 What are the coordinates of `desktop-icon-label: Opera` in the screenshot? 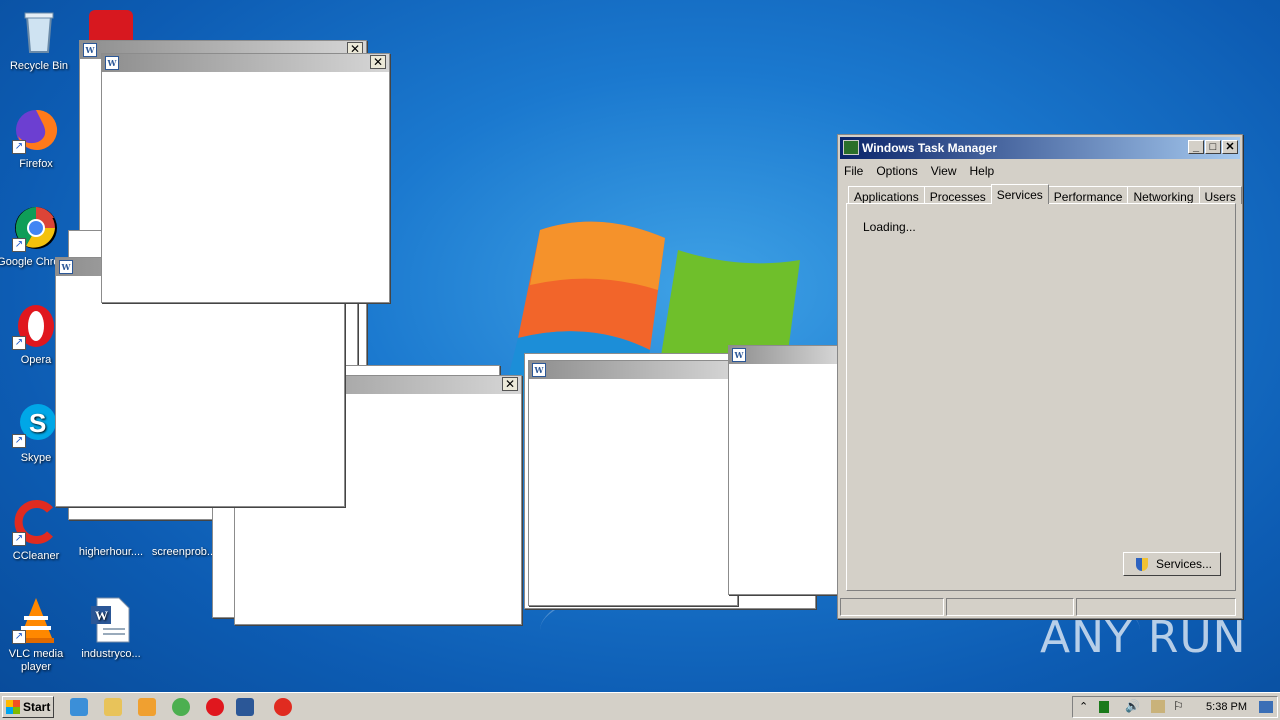 It's located at (36, 360).